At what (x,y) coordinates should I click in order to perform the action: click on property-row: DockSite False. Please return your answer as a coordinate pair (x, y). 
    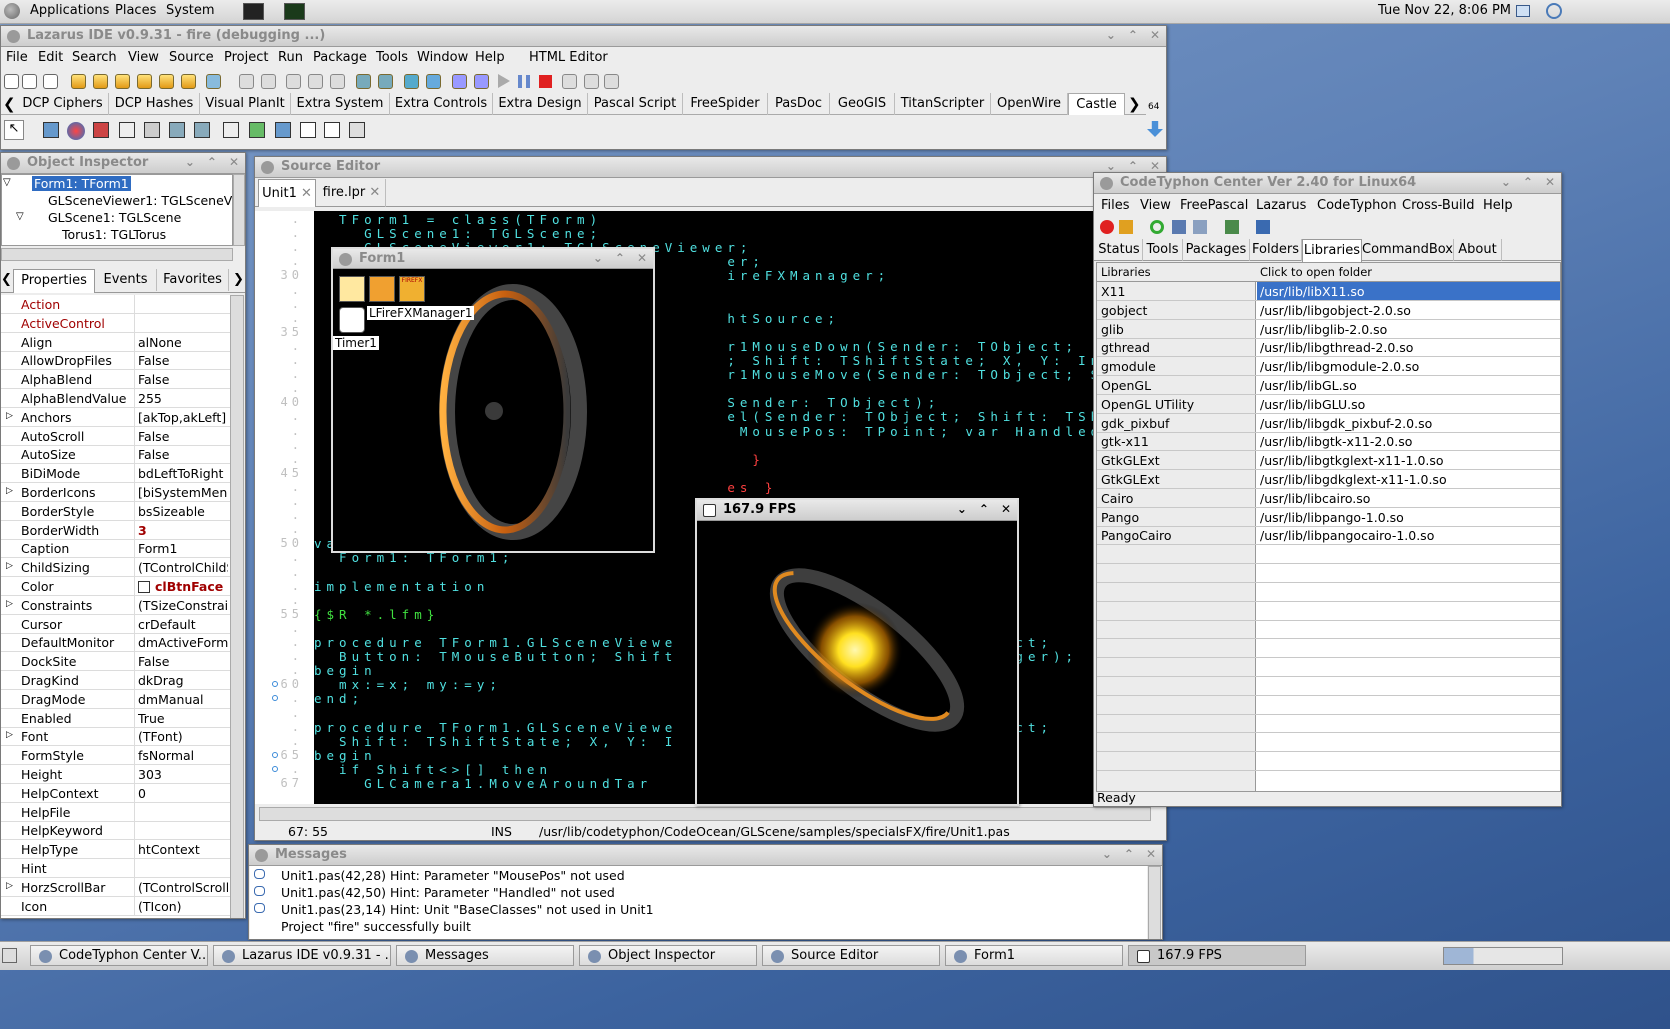
    Looking at the image, I should click on (115, 662).